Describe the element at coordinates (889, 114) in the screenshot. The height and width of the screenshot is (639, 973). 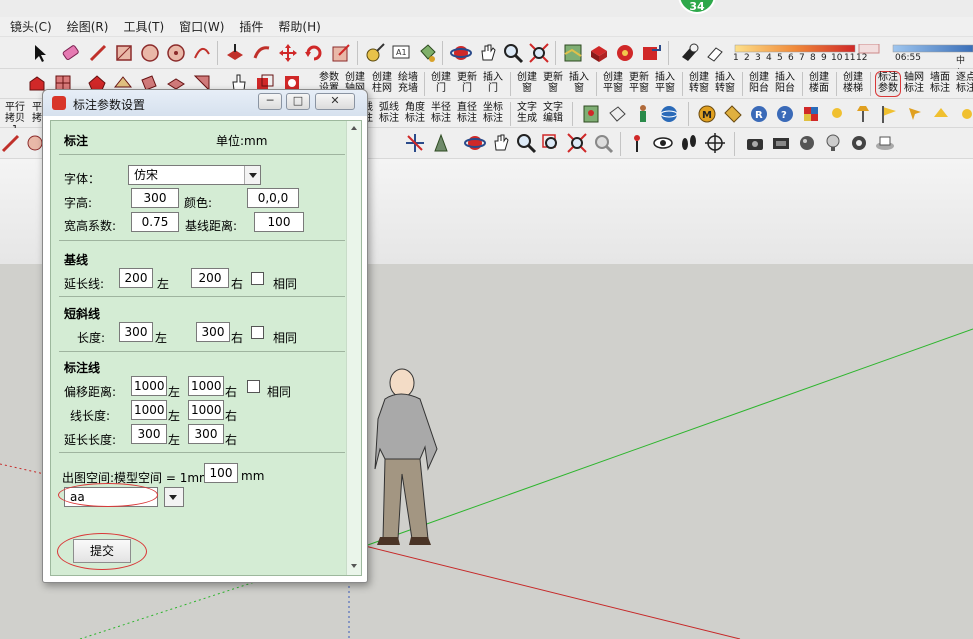
I see `flag-icon` at that location.